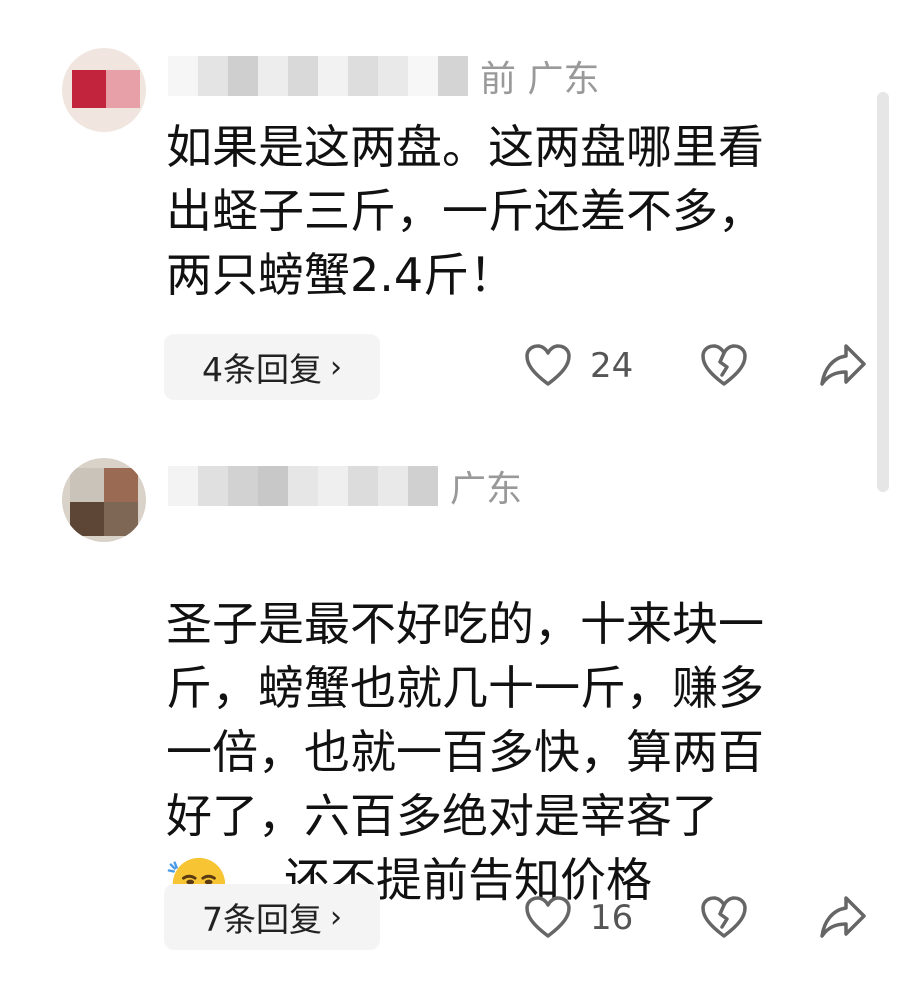  I want to click on like-button: 24, so click(578, 366).